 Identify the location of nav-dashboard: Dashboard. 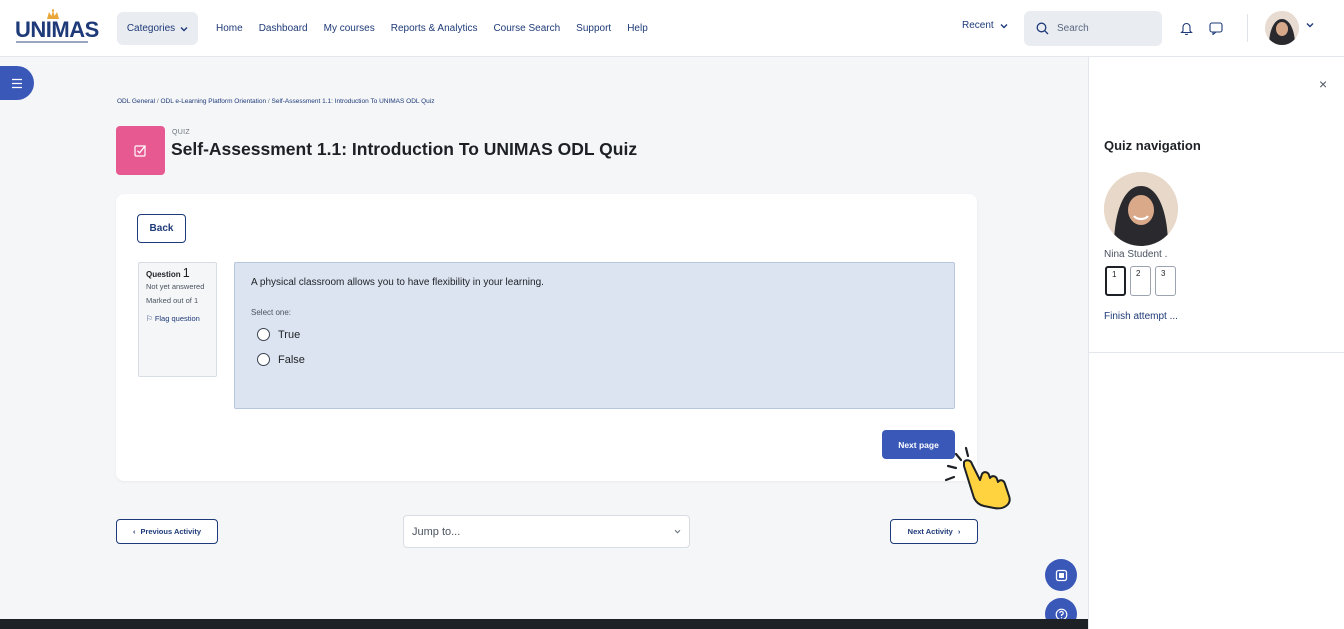
(283, 28).